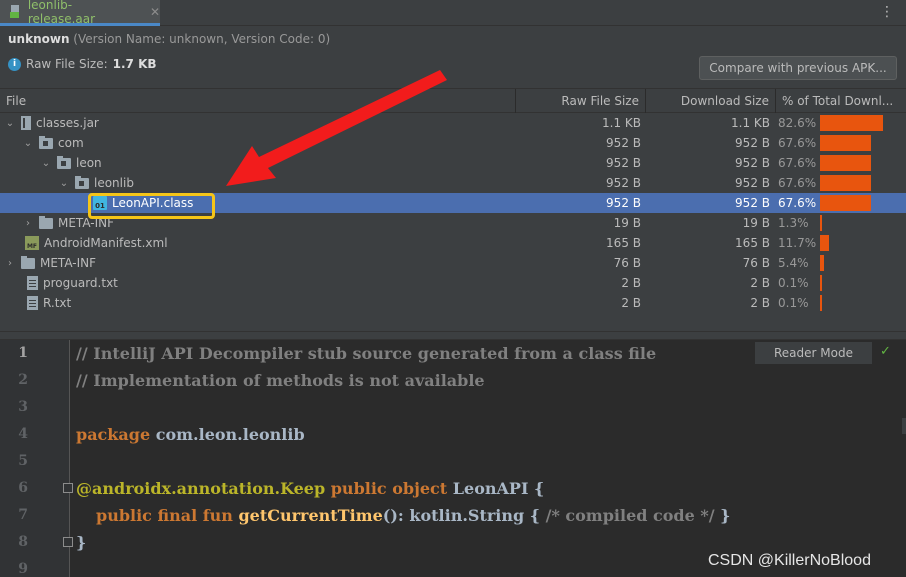  I want to click on file-name: leon, so click(89, 163).